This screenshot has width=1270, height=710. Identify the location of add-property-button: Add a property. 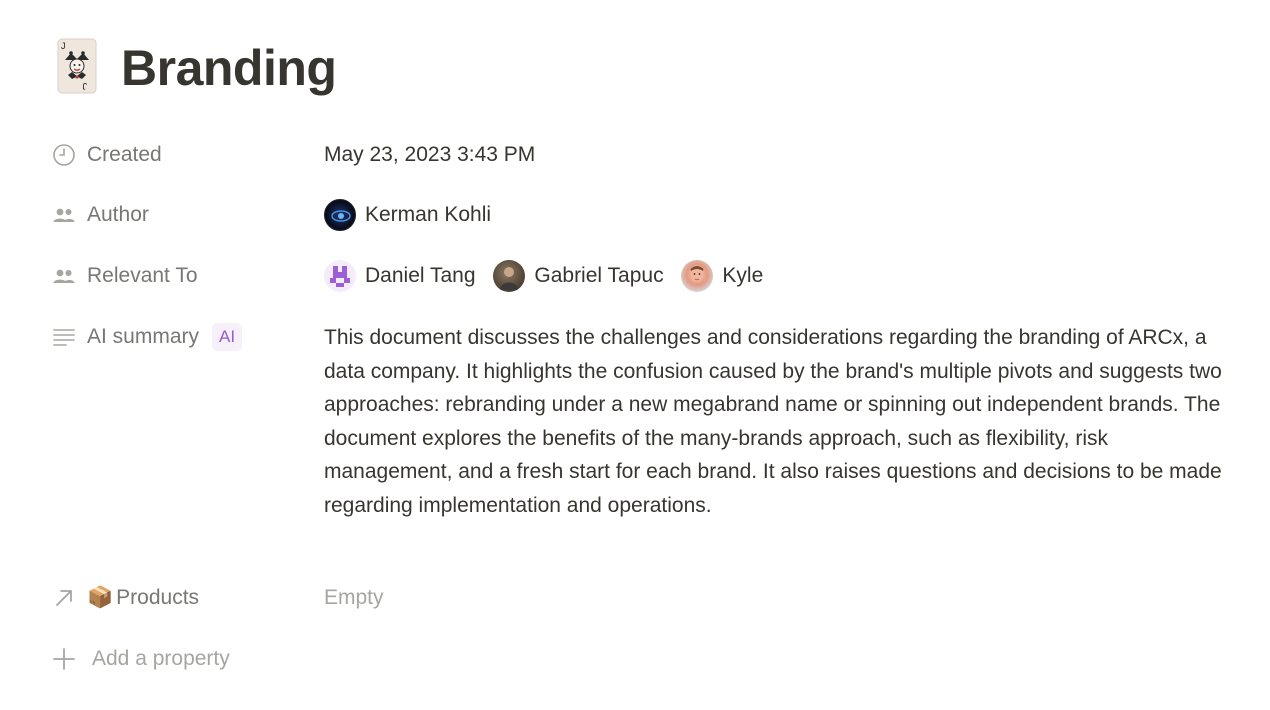
(141, 659).